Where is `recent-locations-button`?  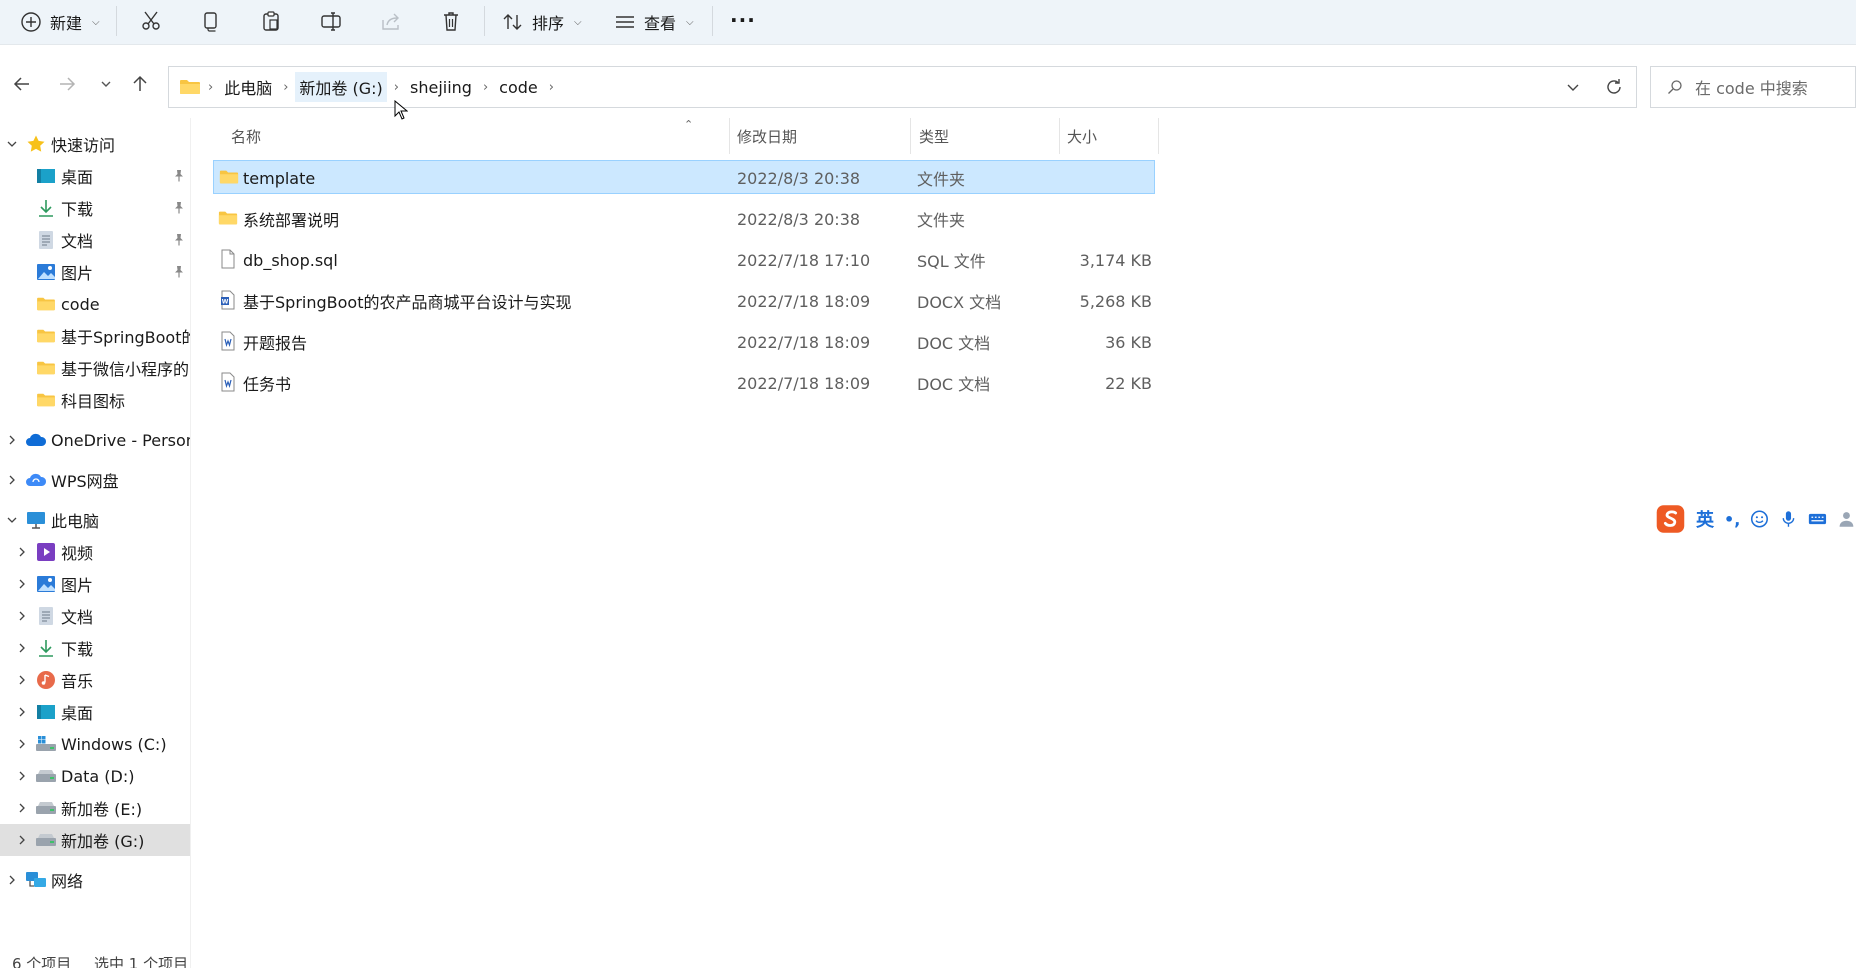
recent-locations-button is located at coordinates (106, 84).